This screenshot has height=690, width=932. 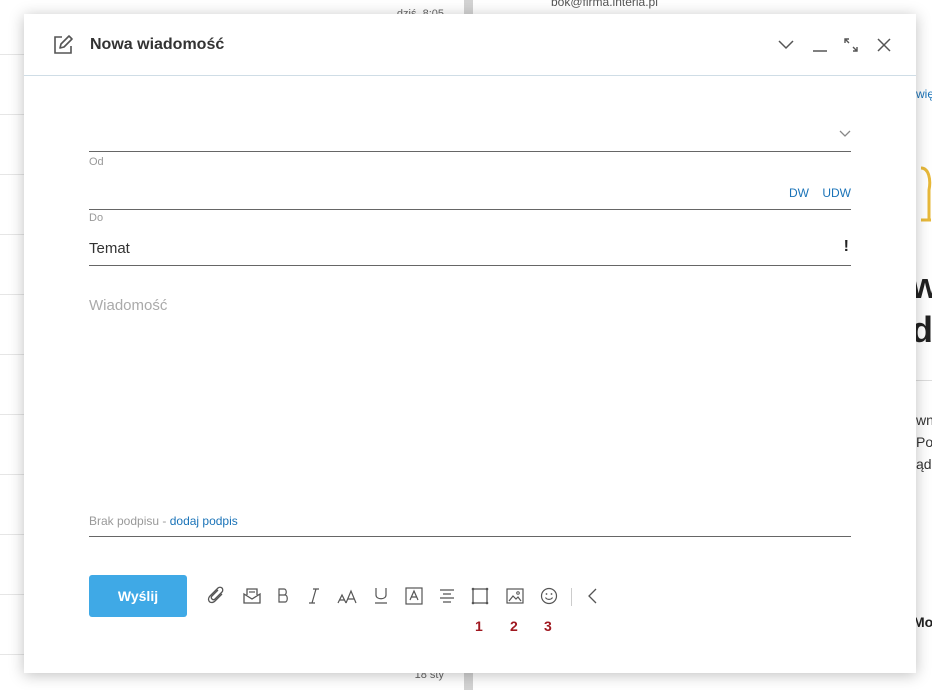 I want to click on align-button, so click(x=447, y=596).